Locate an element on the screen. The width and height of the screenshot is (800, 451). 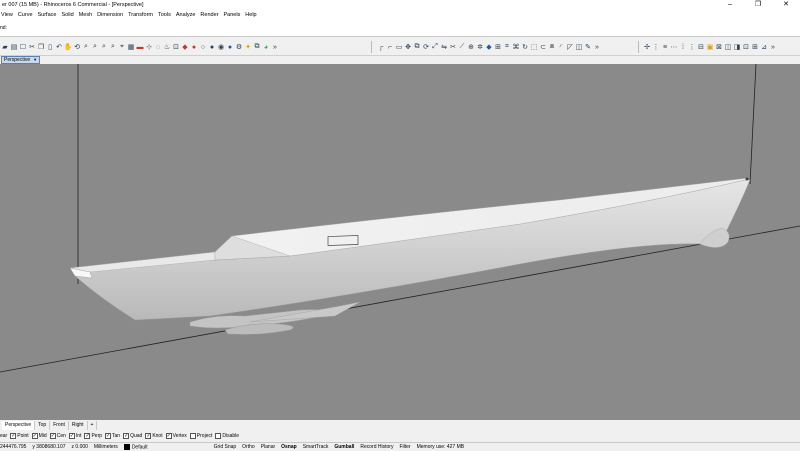
shaded-icon: ● is located at coordinates (212, 47).